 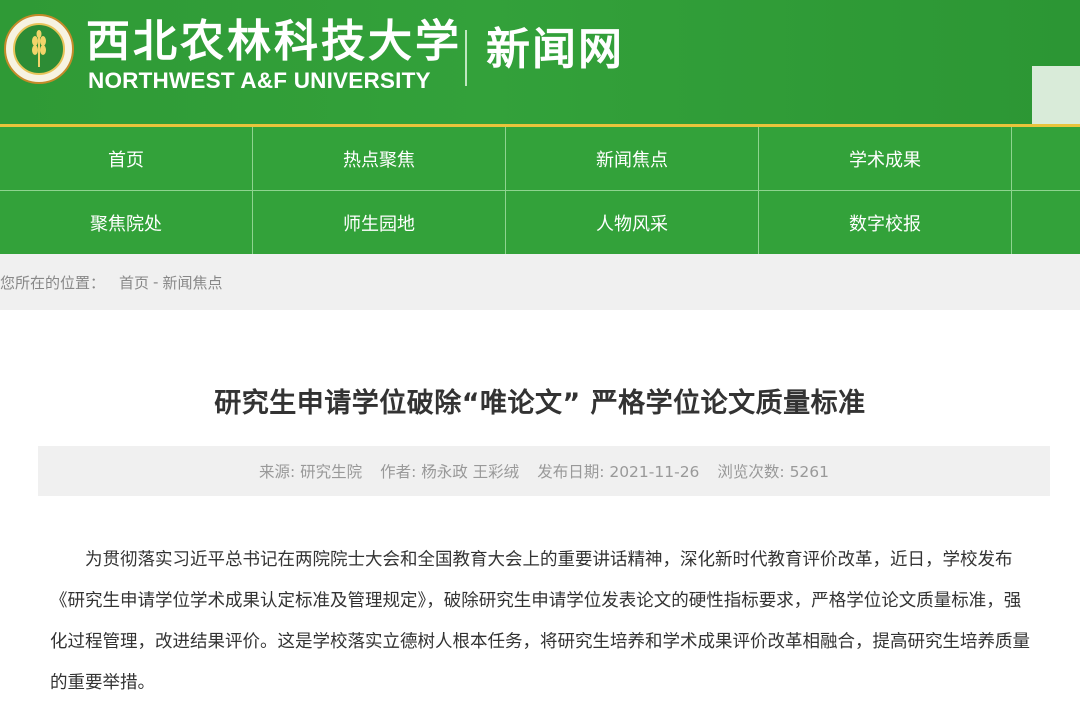 I want to click on nav-item-academic: 学术成果, so click(x=885, y=158).